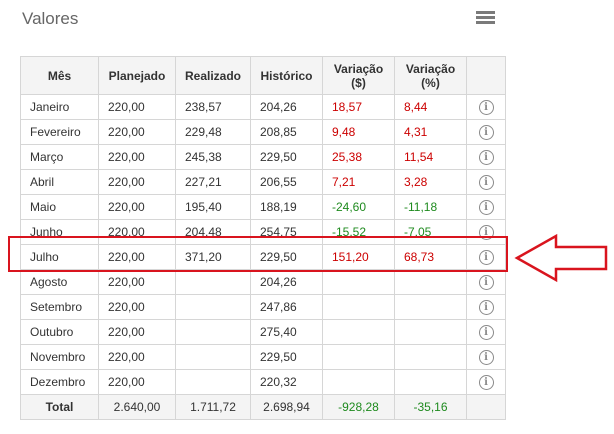 The height and width of the screenshot is (434, 614). What do you see at coordinates (213, 207) in the screenshot?
I see `cell-realizado: 195,40` at bounding box center [213, 207].